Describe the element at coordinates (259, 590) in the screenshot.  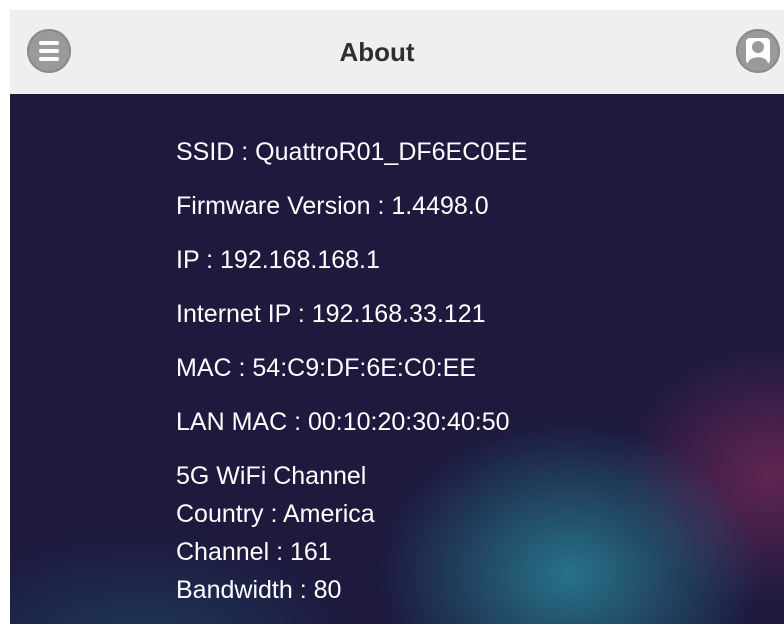
I see `bandwidth-text: Bandwidth : 80` at that location.